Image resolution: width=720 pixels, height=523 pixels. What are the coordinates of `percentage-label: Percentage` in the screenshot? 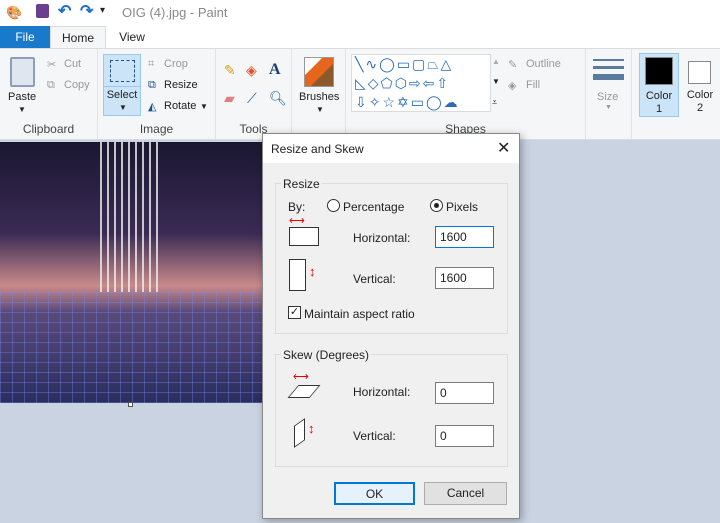 It's located at (373, 207).